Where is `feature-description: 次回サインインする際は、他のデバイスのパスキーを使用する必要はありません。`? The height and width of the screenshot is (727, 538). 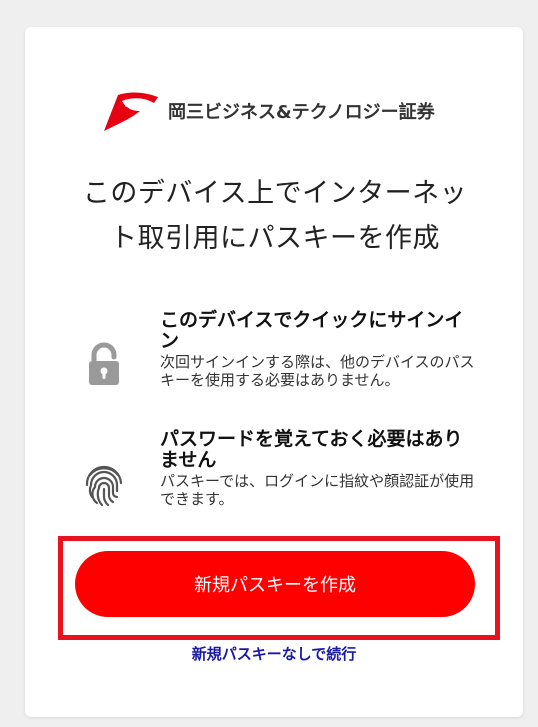
feature-description: 次回サインインする際は、他のデバイスのパスキーを使用する必要はありません。 is located at coordinates (317, 371).